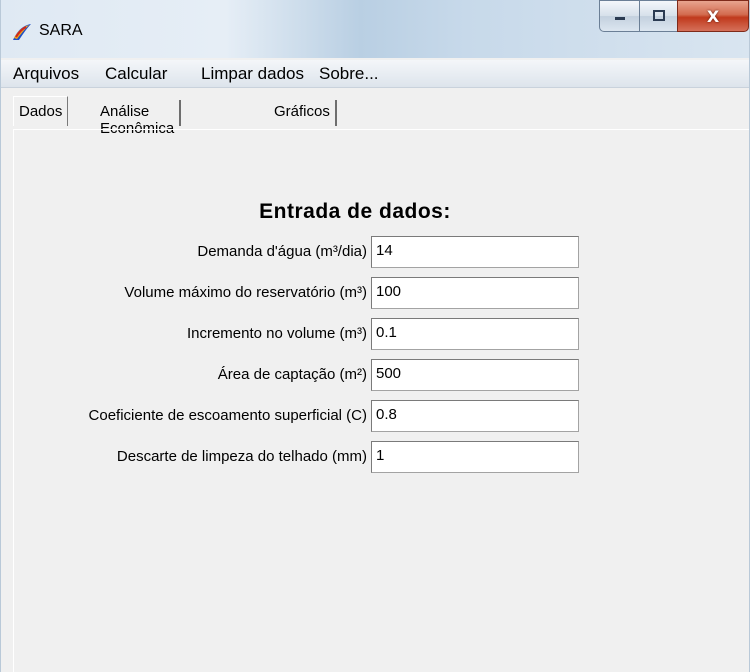 This screenshot has height=672, width=750. I want to click on close-button: X, so click(713, 16).